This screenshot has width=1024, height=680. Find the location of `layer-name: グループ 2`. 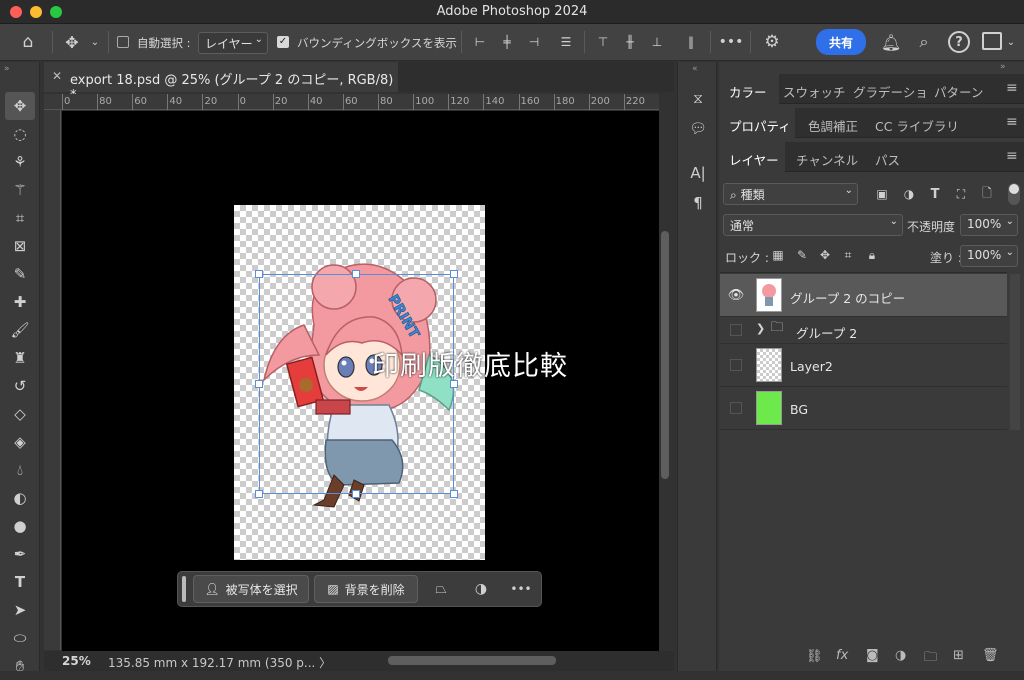

layer-name: グループ 2 is located at coordinates (826, 332).